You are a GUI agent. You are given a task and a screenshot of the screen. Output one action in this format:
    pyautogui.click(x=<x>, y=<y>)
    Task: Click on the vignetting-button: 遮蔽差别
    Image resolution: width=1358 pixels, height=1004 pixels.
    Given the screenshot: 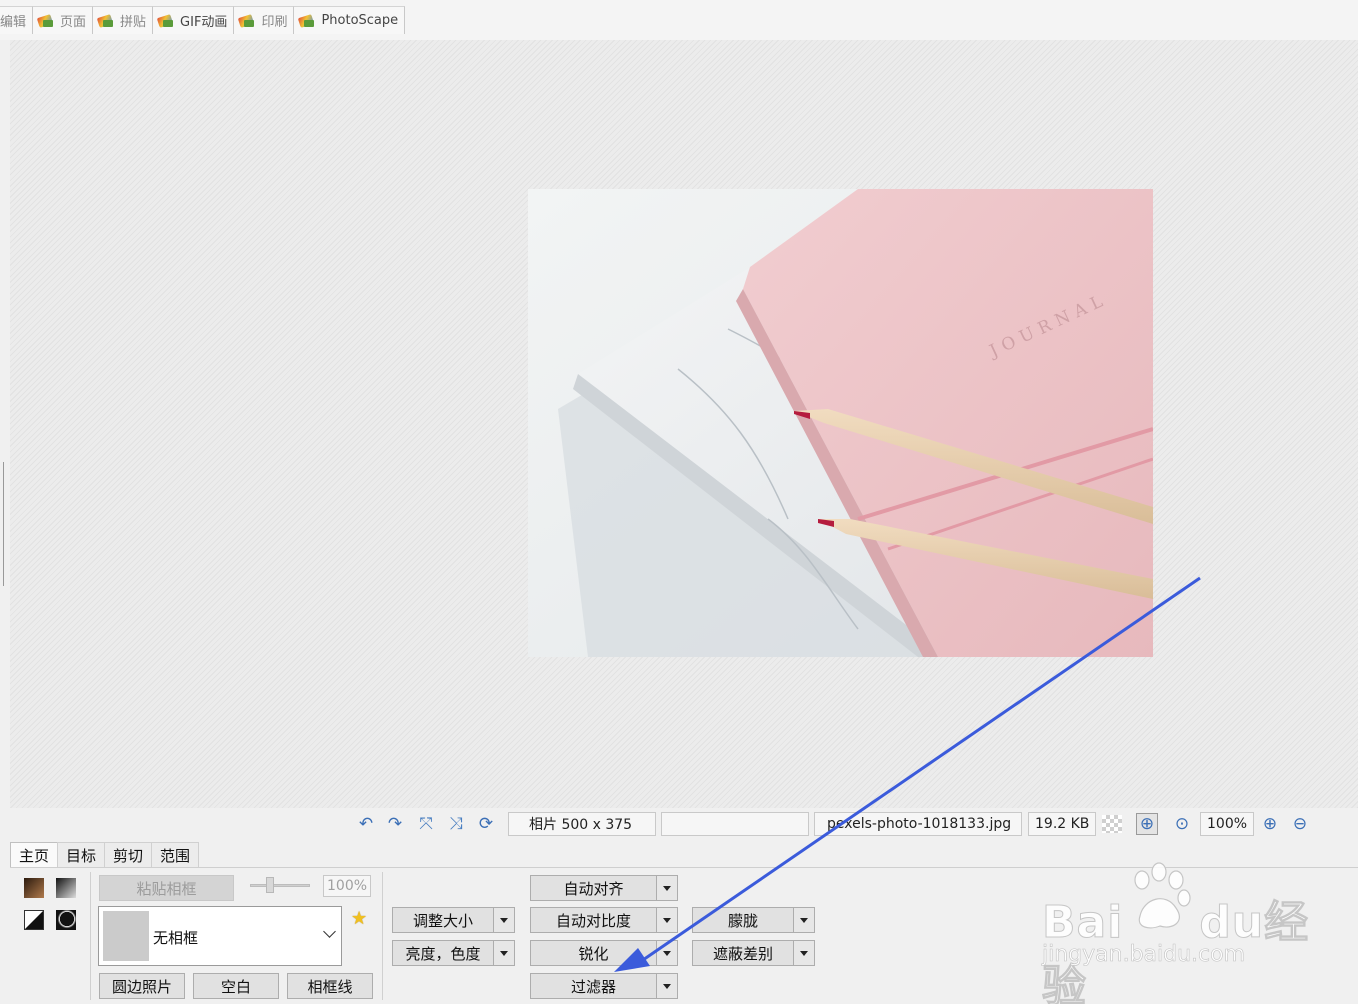 What is the action you would take?
    pyautogui.click(x=743, y=953)
    